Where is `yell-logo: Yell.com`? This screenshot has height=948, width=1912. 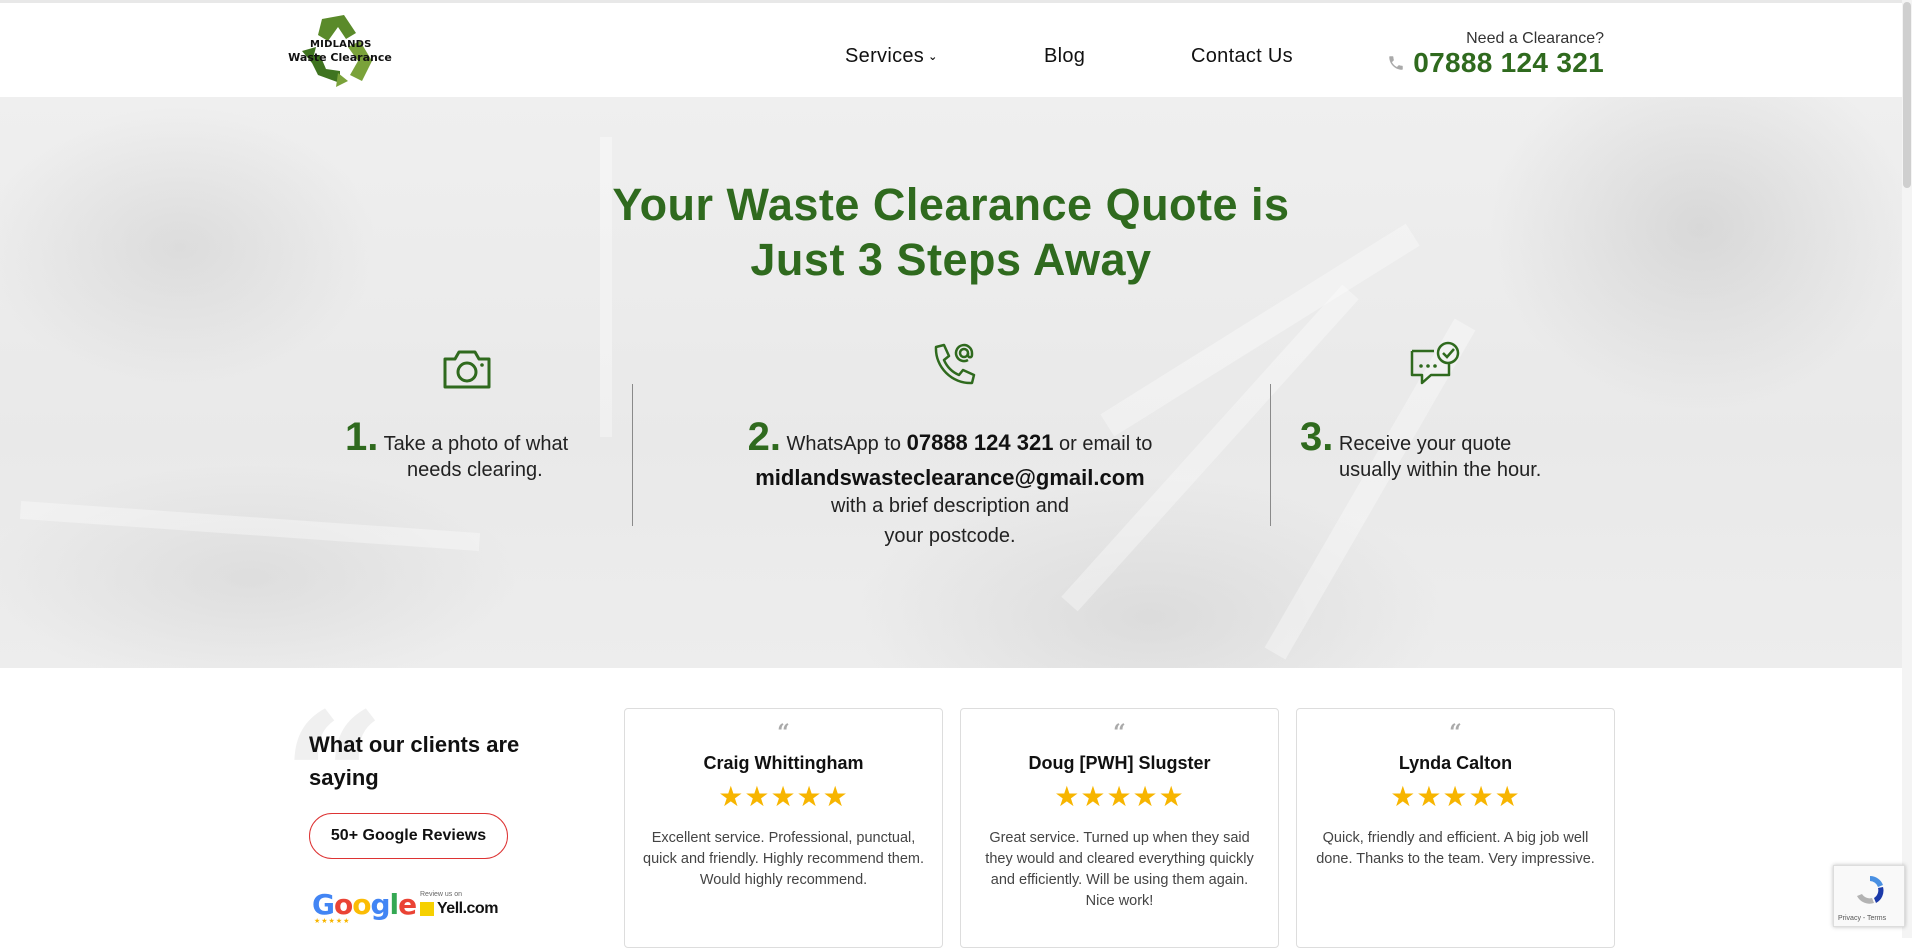
yell-logo: Yell.com is located at coordinates (459, 909).